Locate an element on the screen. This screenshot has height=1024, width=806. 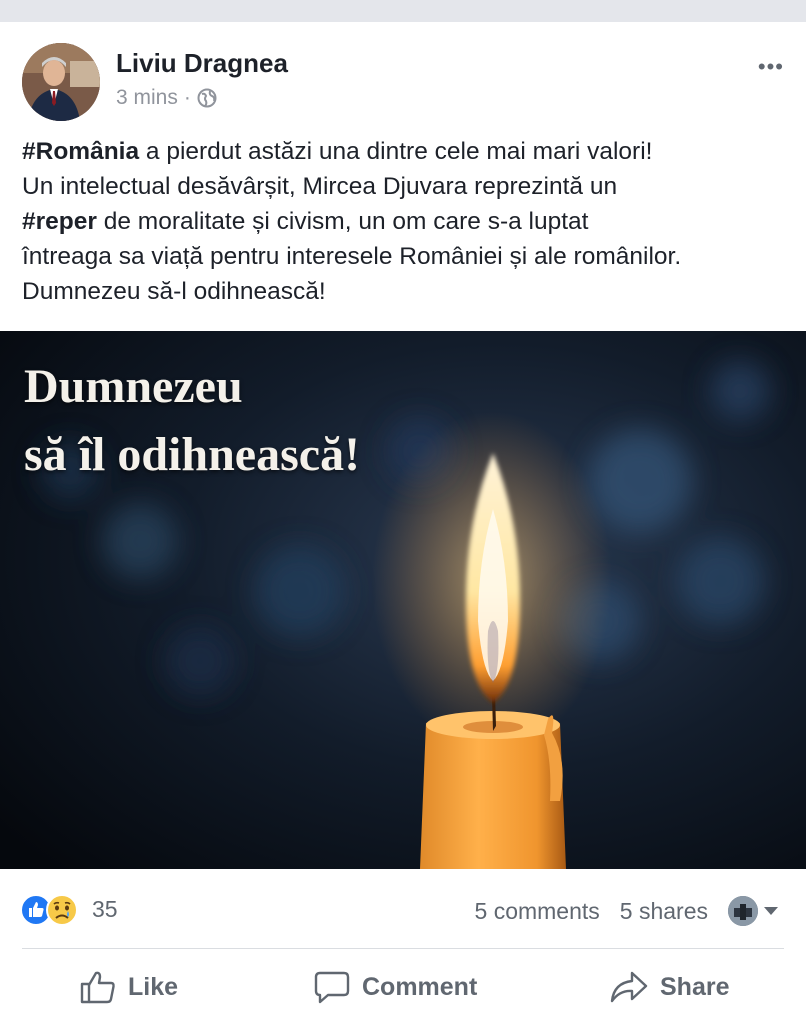
image-caption-line: Dumnezeu is located at coordinates (133, 386).